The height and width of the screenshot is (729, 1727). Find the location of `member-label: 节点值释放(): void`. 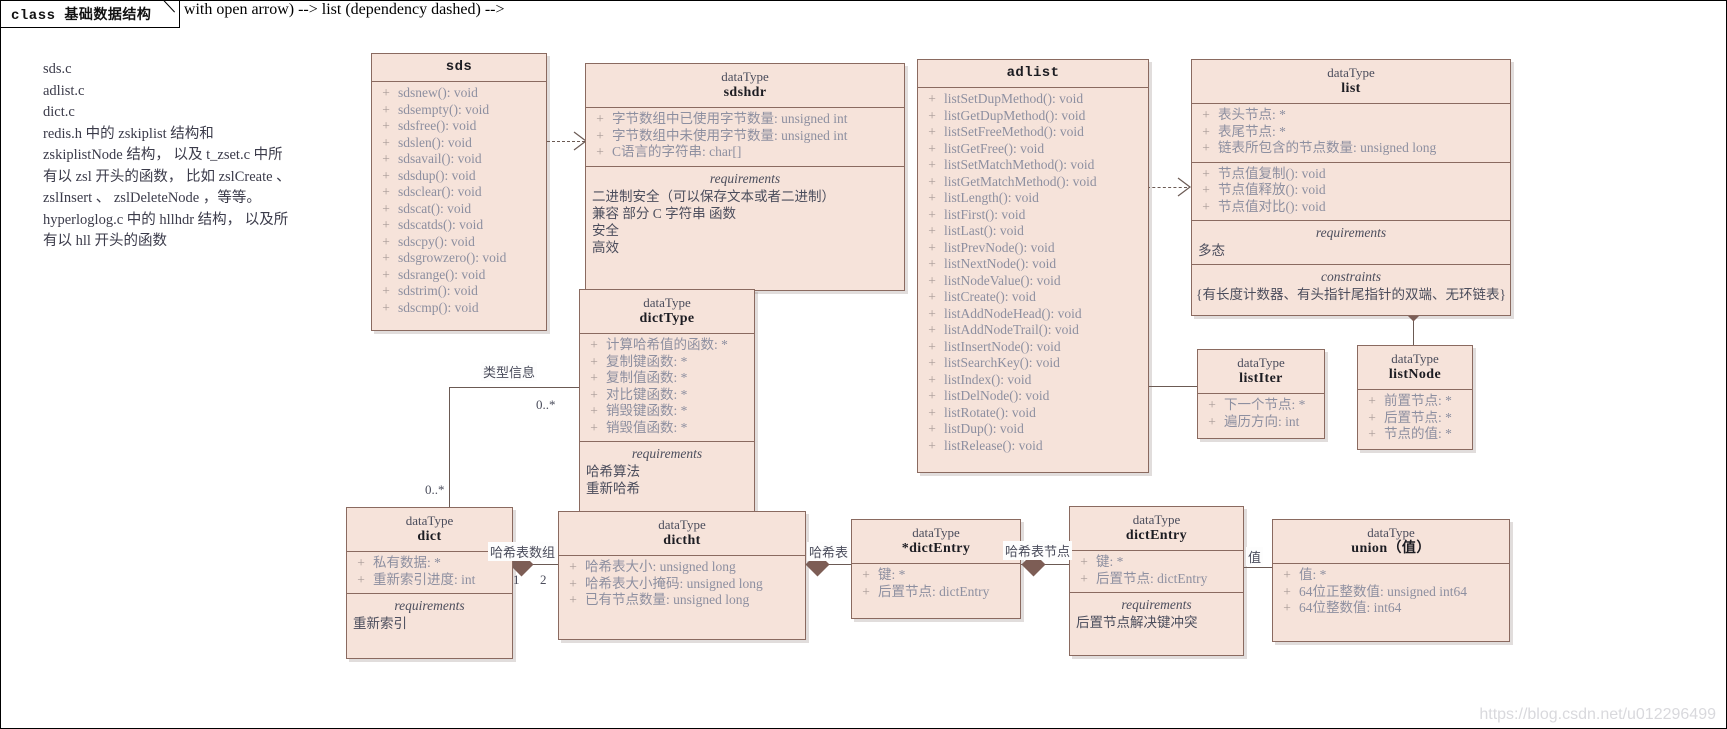

member-label: 节点值释放(): void is located at coordinates (1272, 189).